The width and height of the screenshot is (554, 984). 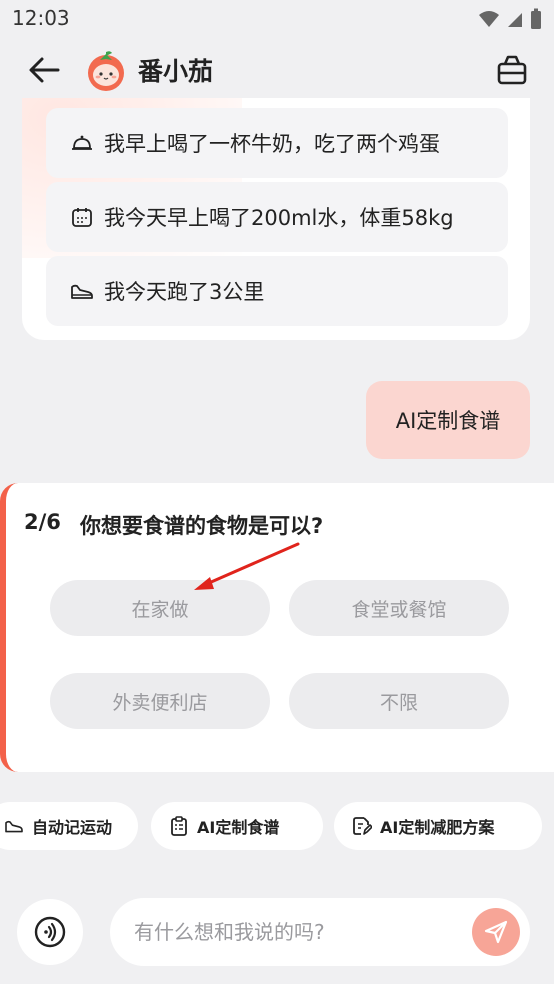 What do you see at coordinates (106, 71) in the screenshot?
I see `tomato-avatar-icon` at bounding box center [106, 71].